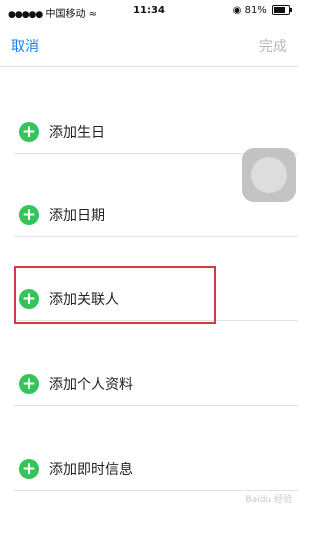  I want to click on status-bar-right: ◉ 81%, so click(262, 10).